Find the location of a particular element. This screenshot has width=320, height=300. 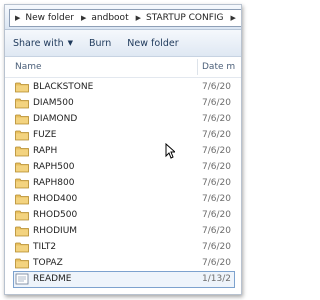

column-date-modified-header: Date m is located at coordinates (218, 67).